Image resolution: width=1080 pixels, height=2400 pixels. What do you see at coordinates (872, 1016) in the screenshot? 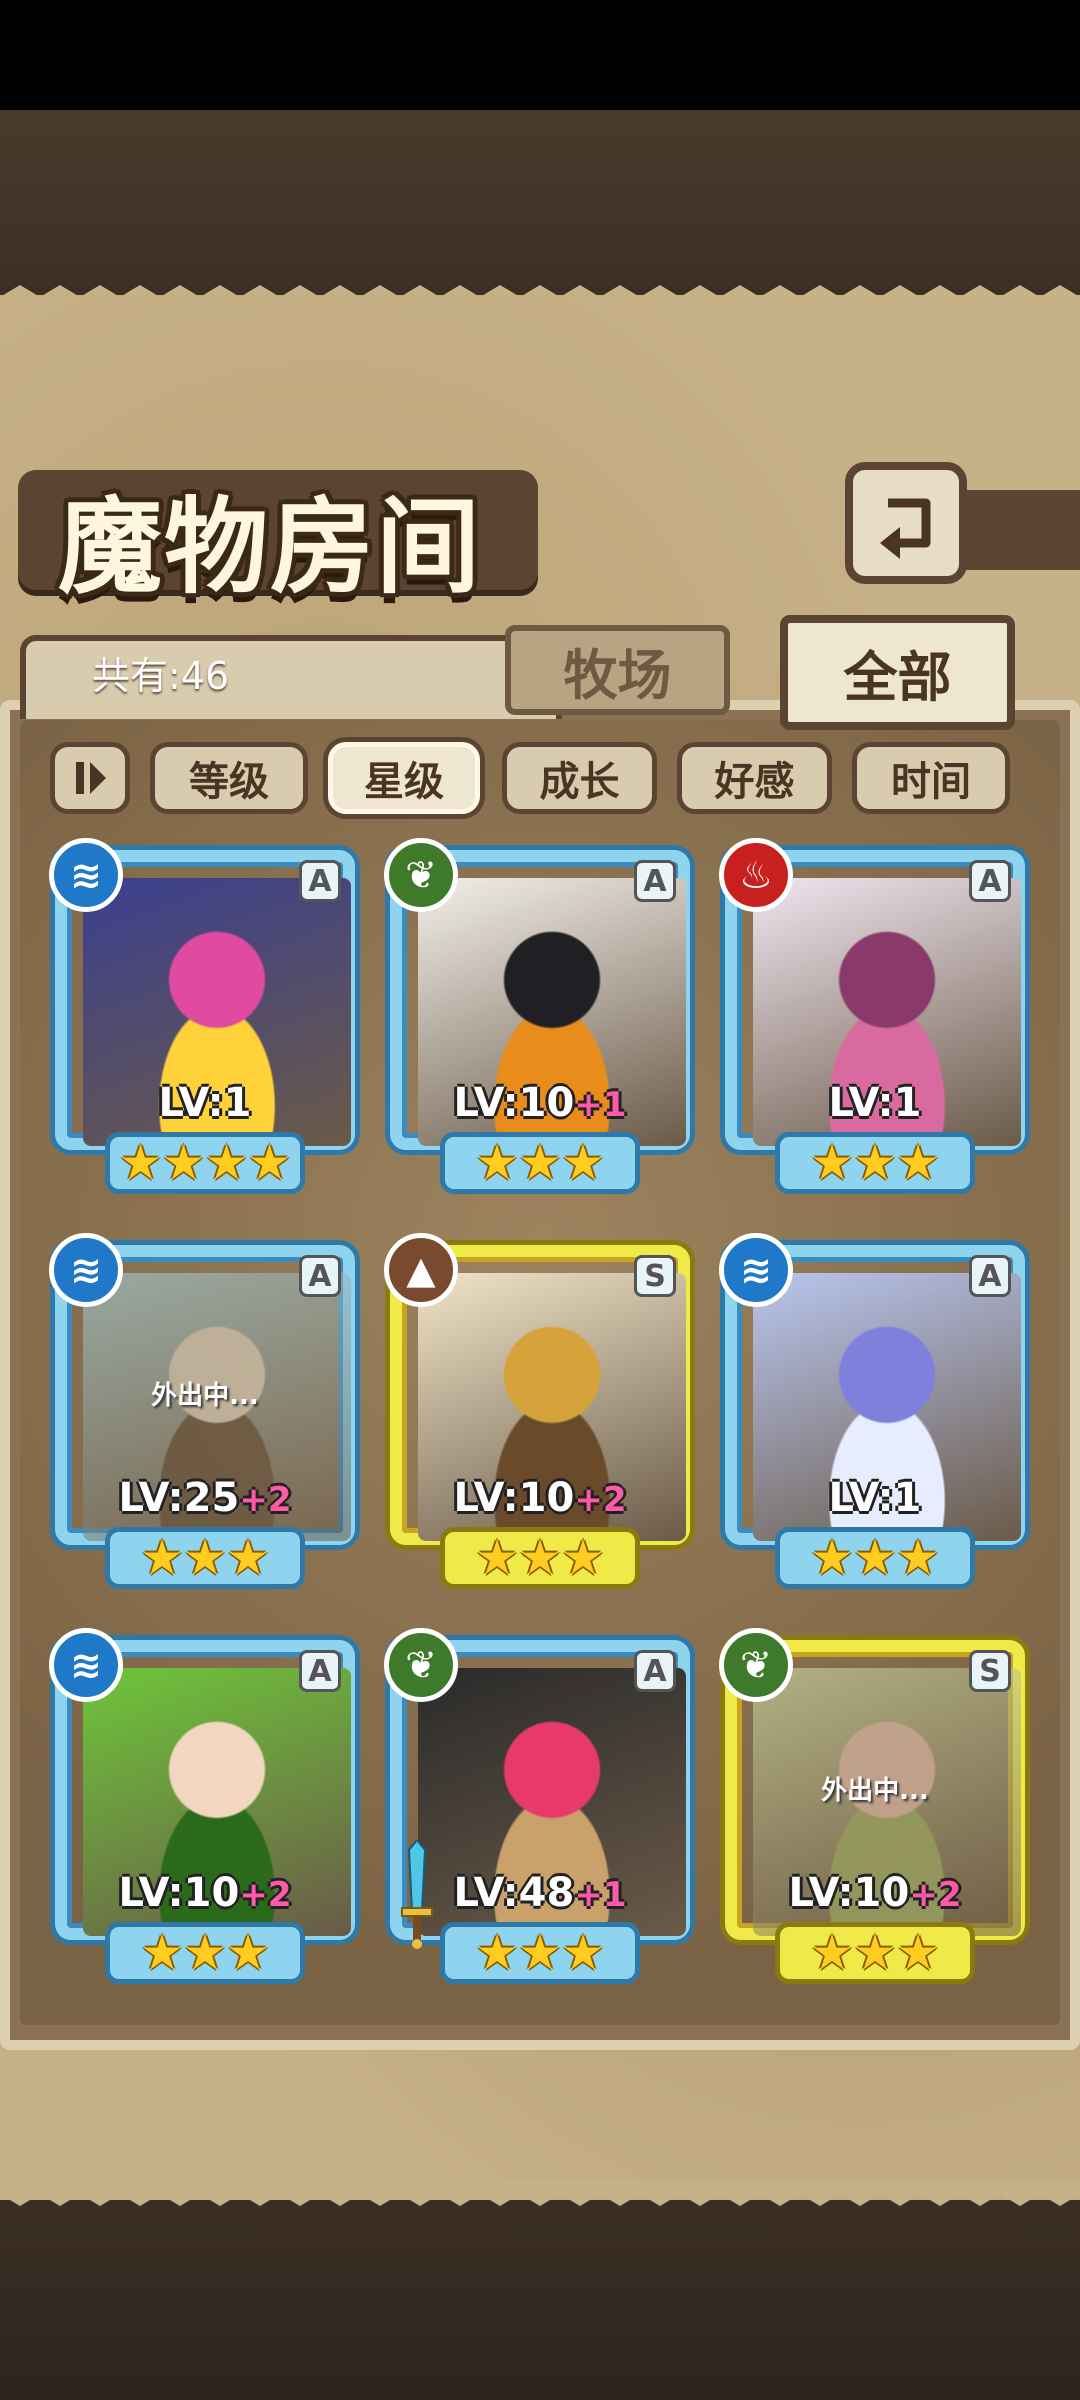
I see `monster-card: A ♨ LV:1 ★★★` at bounding box center [872, 1016].